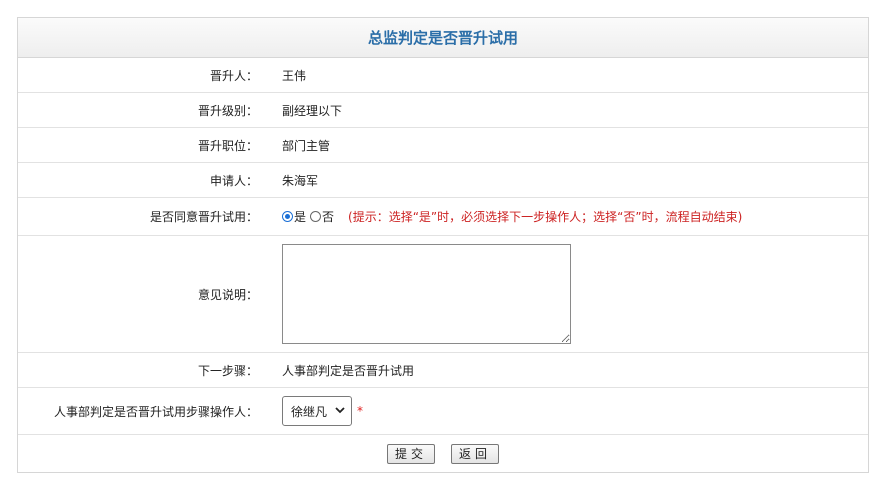  I want to click on promotee-value: 王伟, so click(294, 75).